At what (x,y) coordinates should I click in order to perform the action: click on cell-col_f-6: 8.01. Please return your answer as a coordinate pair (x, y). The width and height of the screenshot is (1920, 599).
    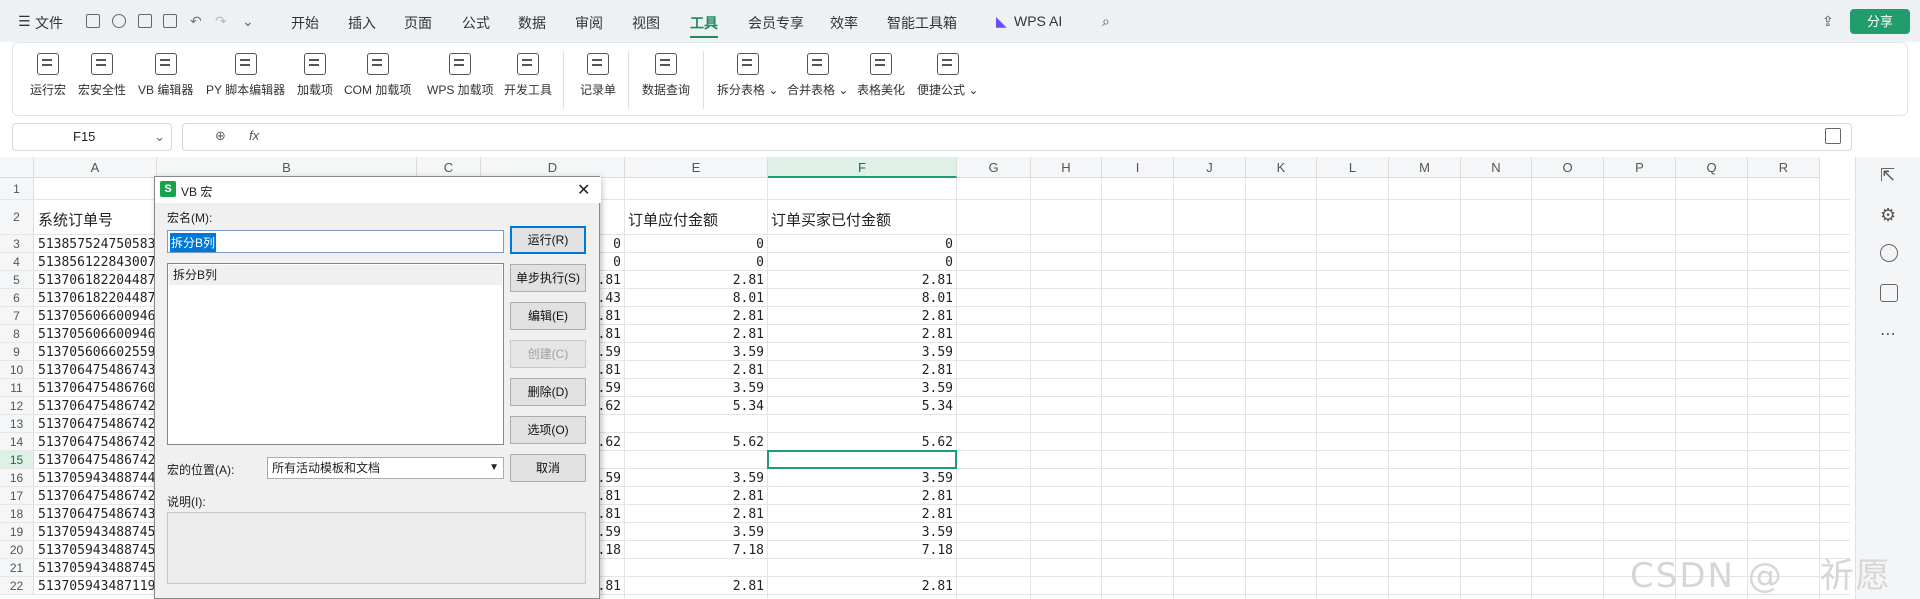
    Looking at the image, I should click on (860, 298).